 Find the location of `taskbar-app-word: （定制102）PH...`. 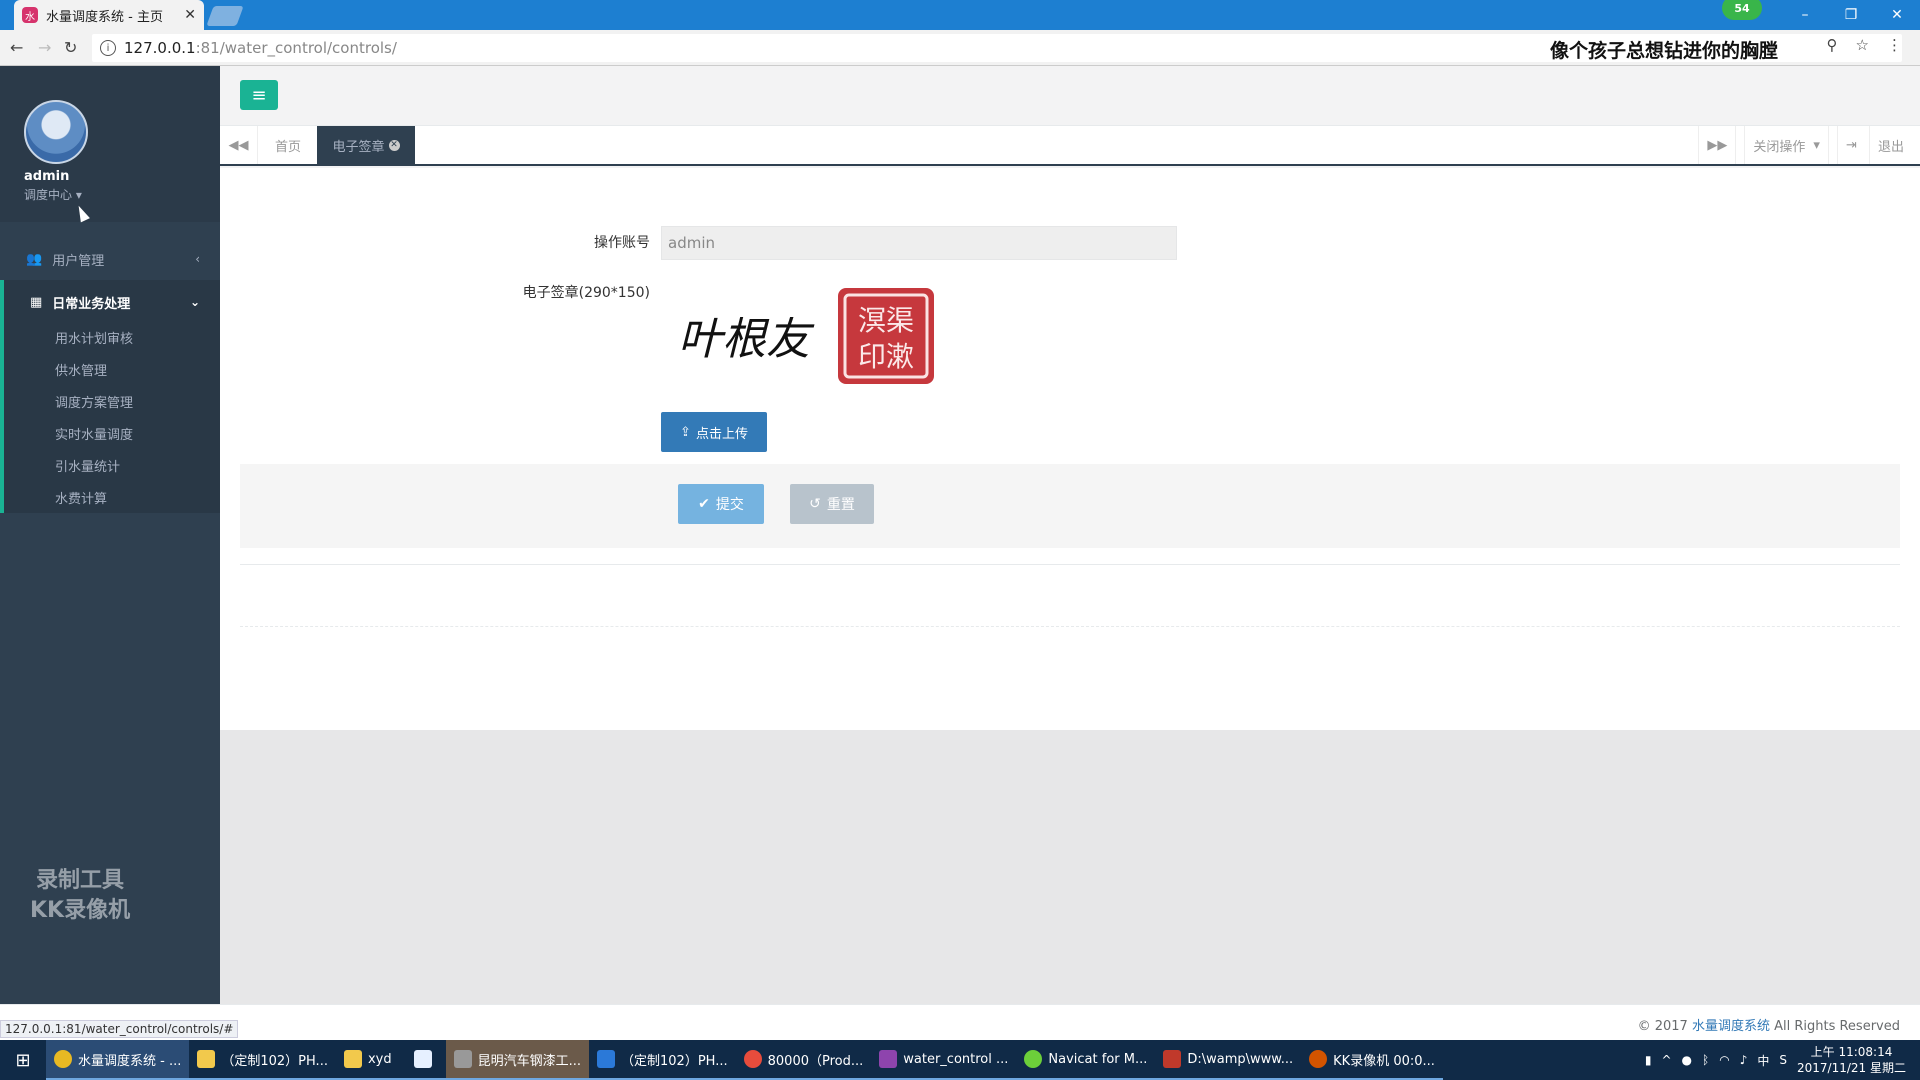

taskbar-app-word: （定制102）PH... is located at coordinates (662, 1060).